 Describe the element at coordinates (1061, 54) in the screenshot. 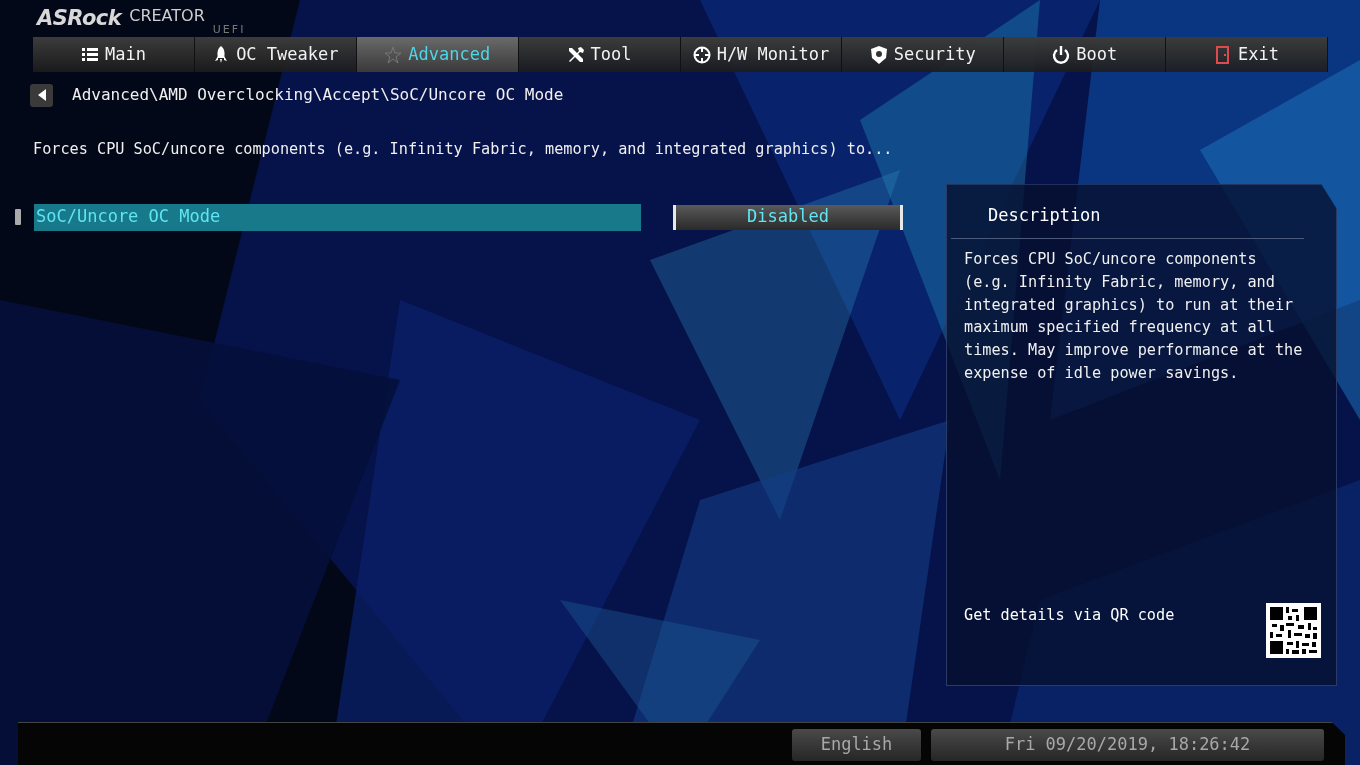

I see `power-icon` at that location.